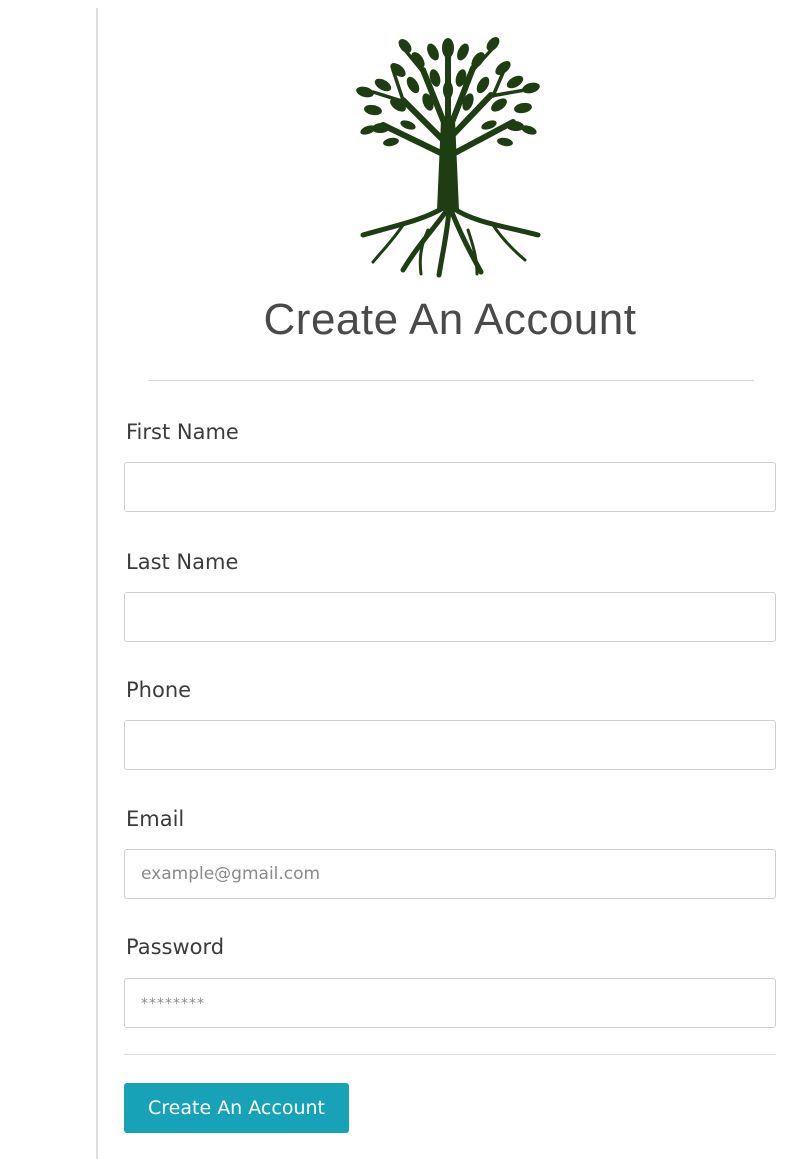  Describe the element at coordinates (450, 1054) in the screenshot. I see `form-divider` at that location.